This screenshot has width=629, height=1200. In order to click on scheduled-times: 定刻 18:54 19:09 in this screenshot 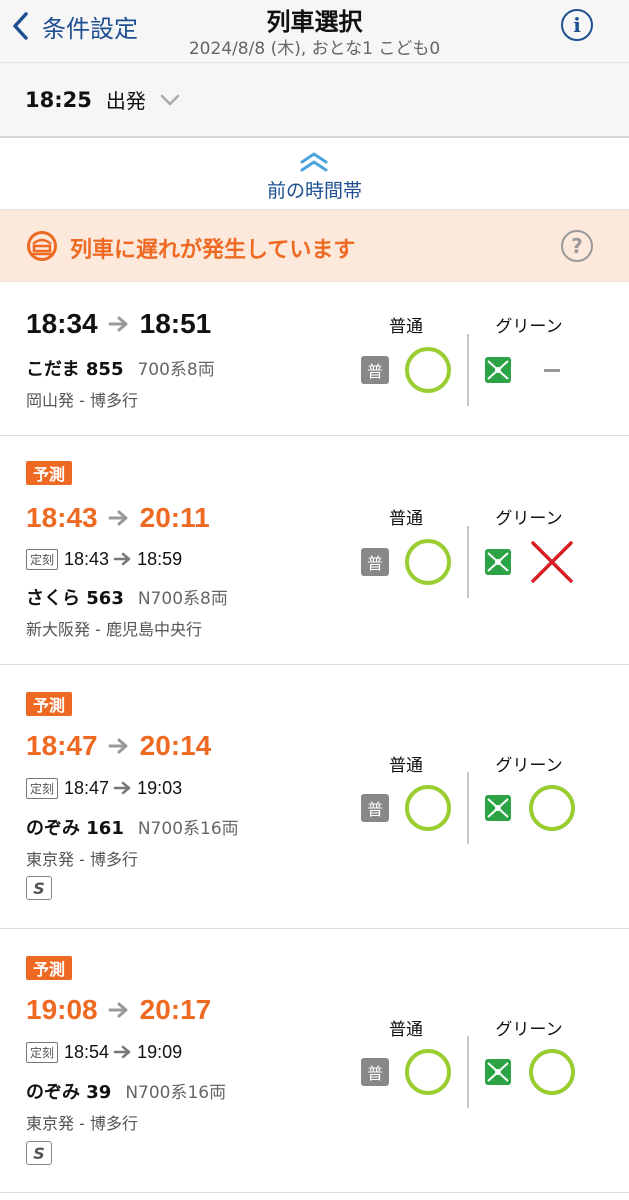, I will do `click(104, 1052)`.